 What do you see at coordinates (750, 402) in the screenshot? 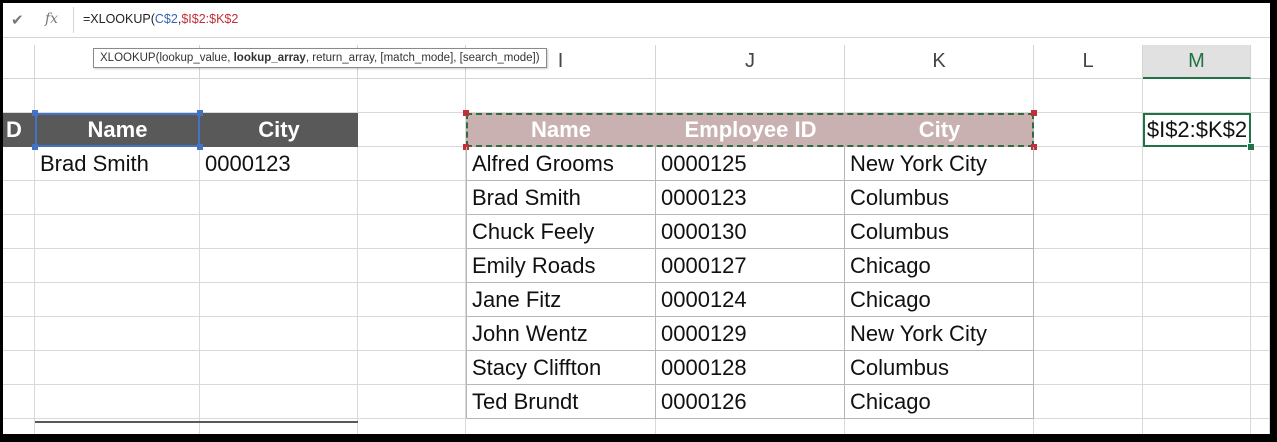
I see `right-table-id-cell: 0000126` at bounding box center [750, 402].